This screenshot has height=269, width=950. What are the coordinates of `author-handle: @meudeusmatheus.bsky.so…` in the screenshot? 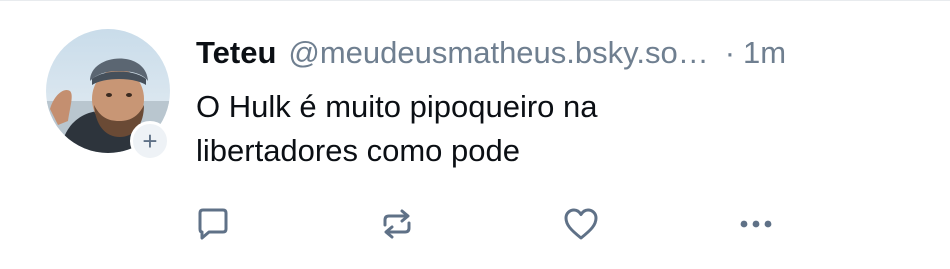 It's located at (498, 53).